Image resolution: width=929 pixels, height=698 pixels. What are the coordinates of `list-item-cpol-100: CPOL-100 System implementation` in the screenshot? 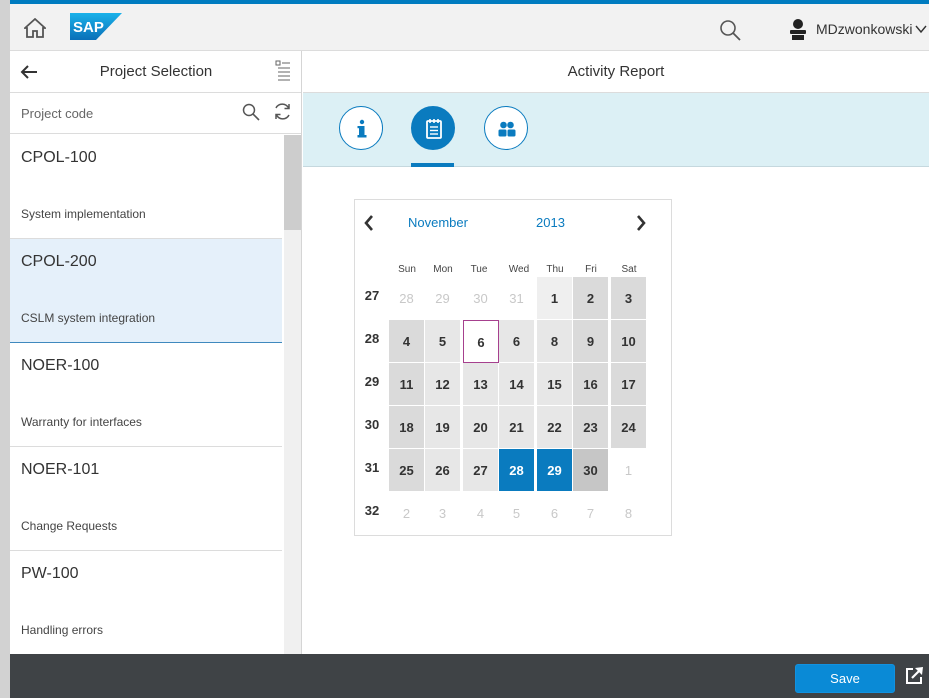 It's located at (146, 187).